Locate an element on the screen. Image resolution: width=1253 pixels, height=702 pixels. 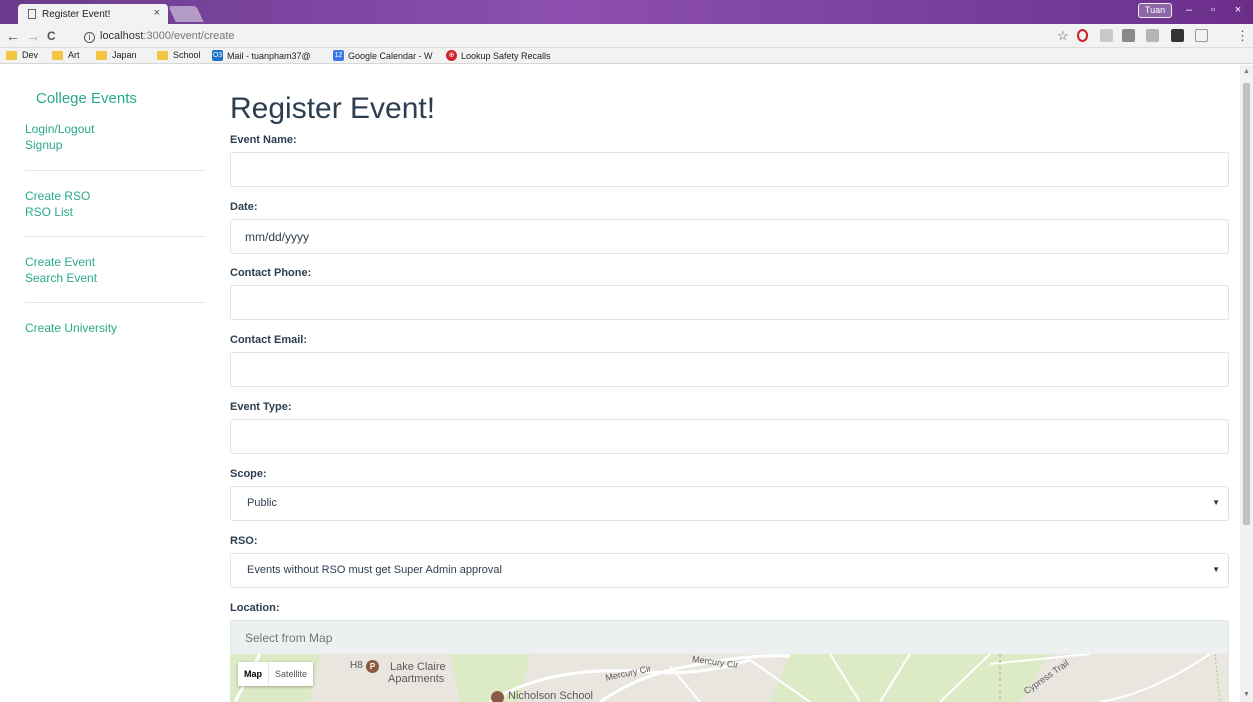
event-type-label: Event Type: is located at coordinates (261, 407).